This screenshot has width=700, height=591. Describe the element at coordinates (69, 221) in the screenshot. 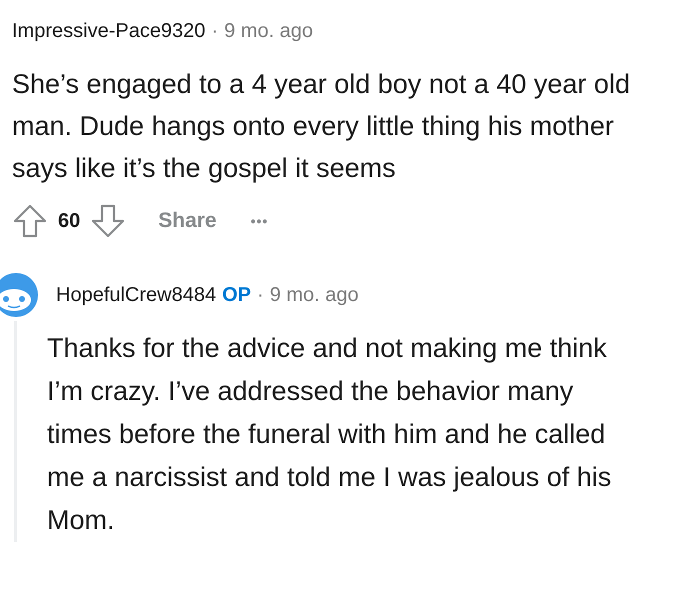

I see `vote-count: 60` at that location.